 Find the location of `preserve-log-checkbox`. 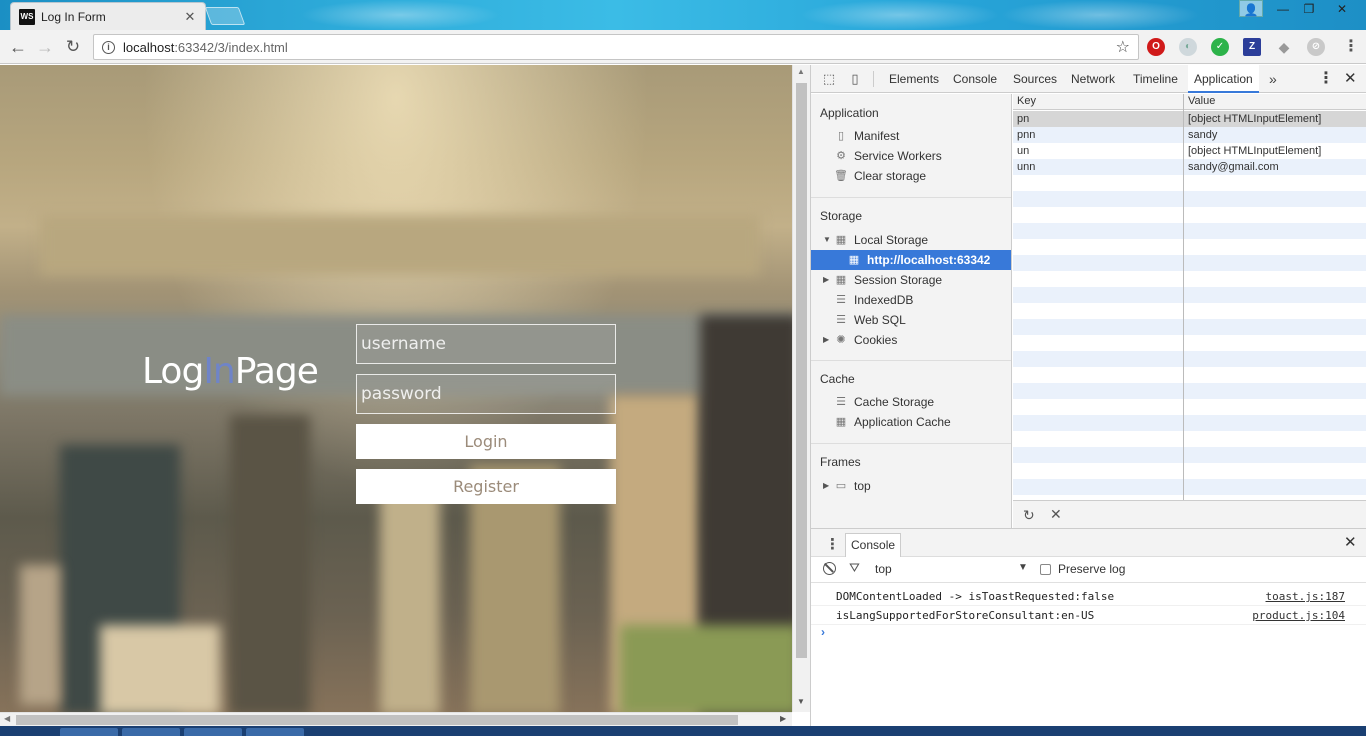

preserve-log-checkbox is located at coordinates (1045, 569).